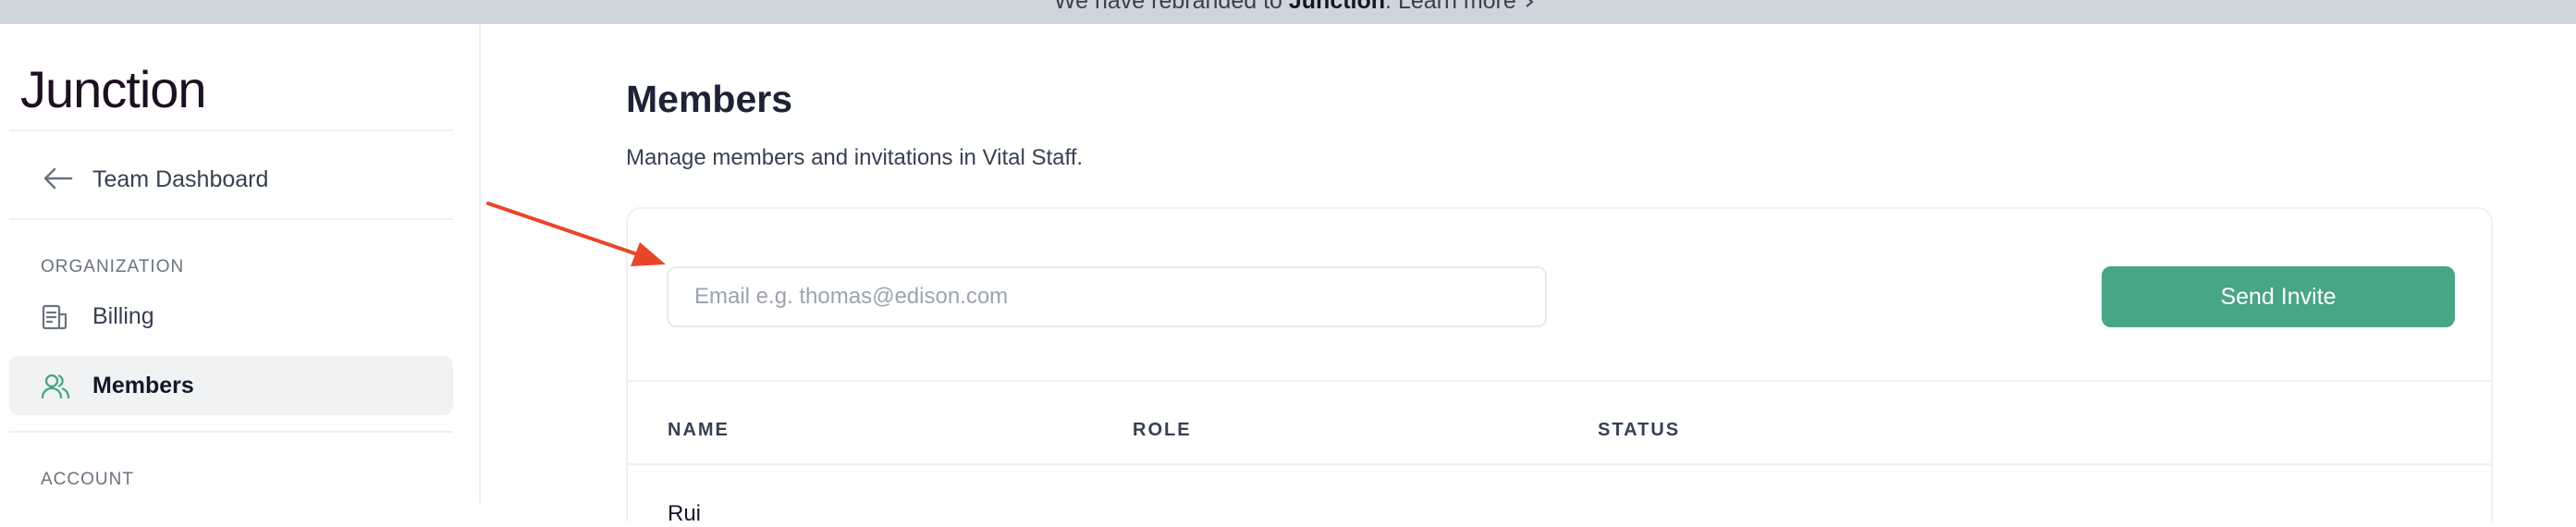  What do you see at coordinates (180, 179) in the screenshot?
I see `back-item-label: Team Dashboard` at bounding box center [180, 179].